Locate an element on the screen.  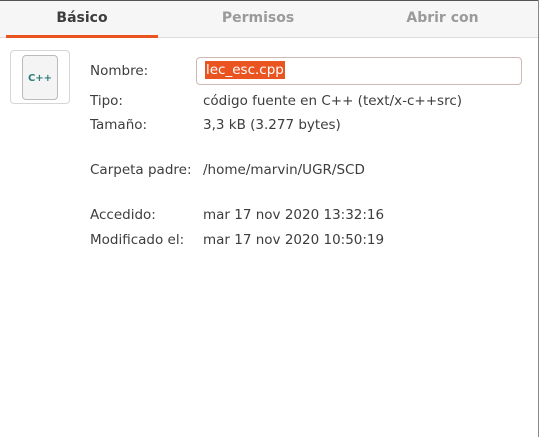
file-icon-button: C++ is located at coordinates (40, 77).